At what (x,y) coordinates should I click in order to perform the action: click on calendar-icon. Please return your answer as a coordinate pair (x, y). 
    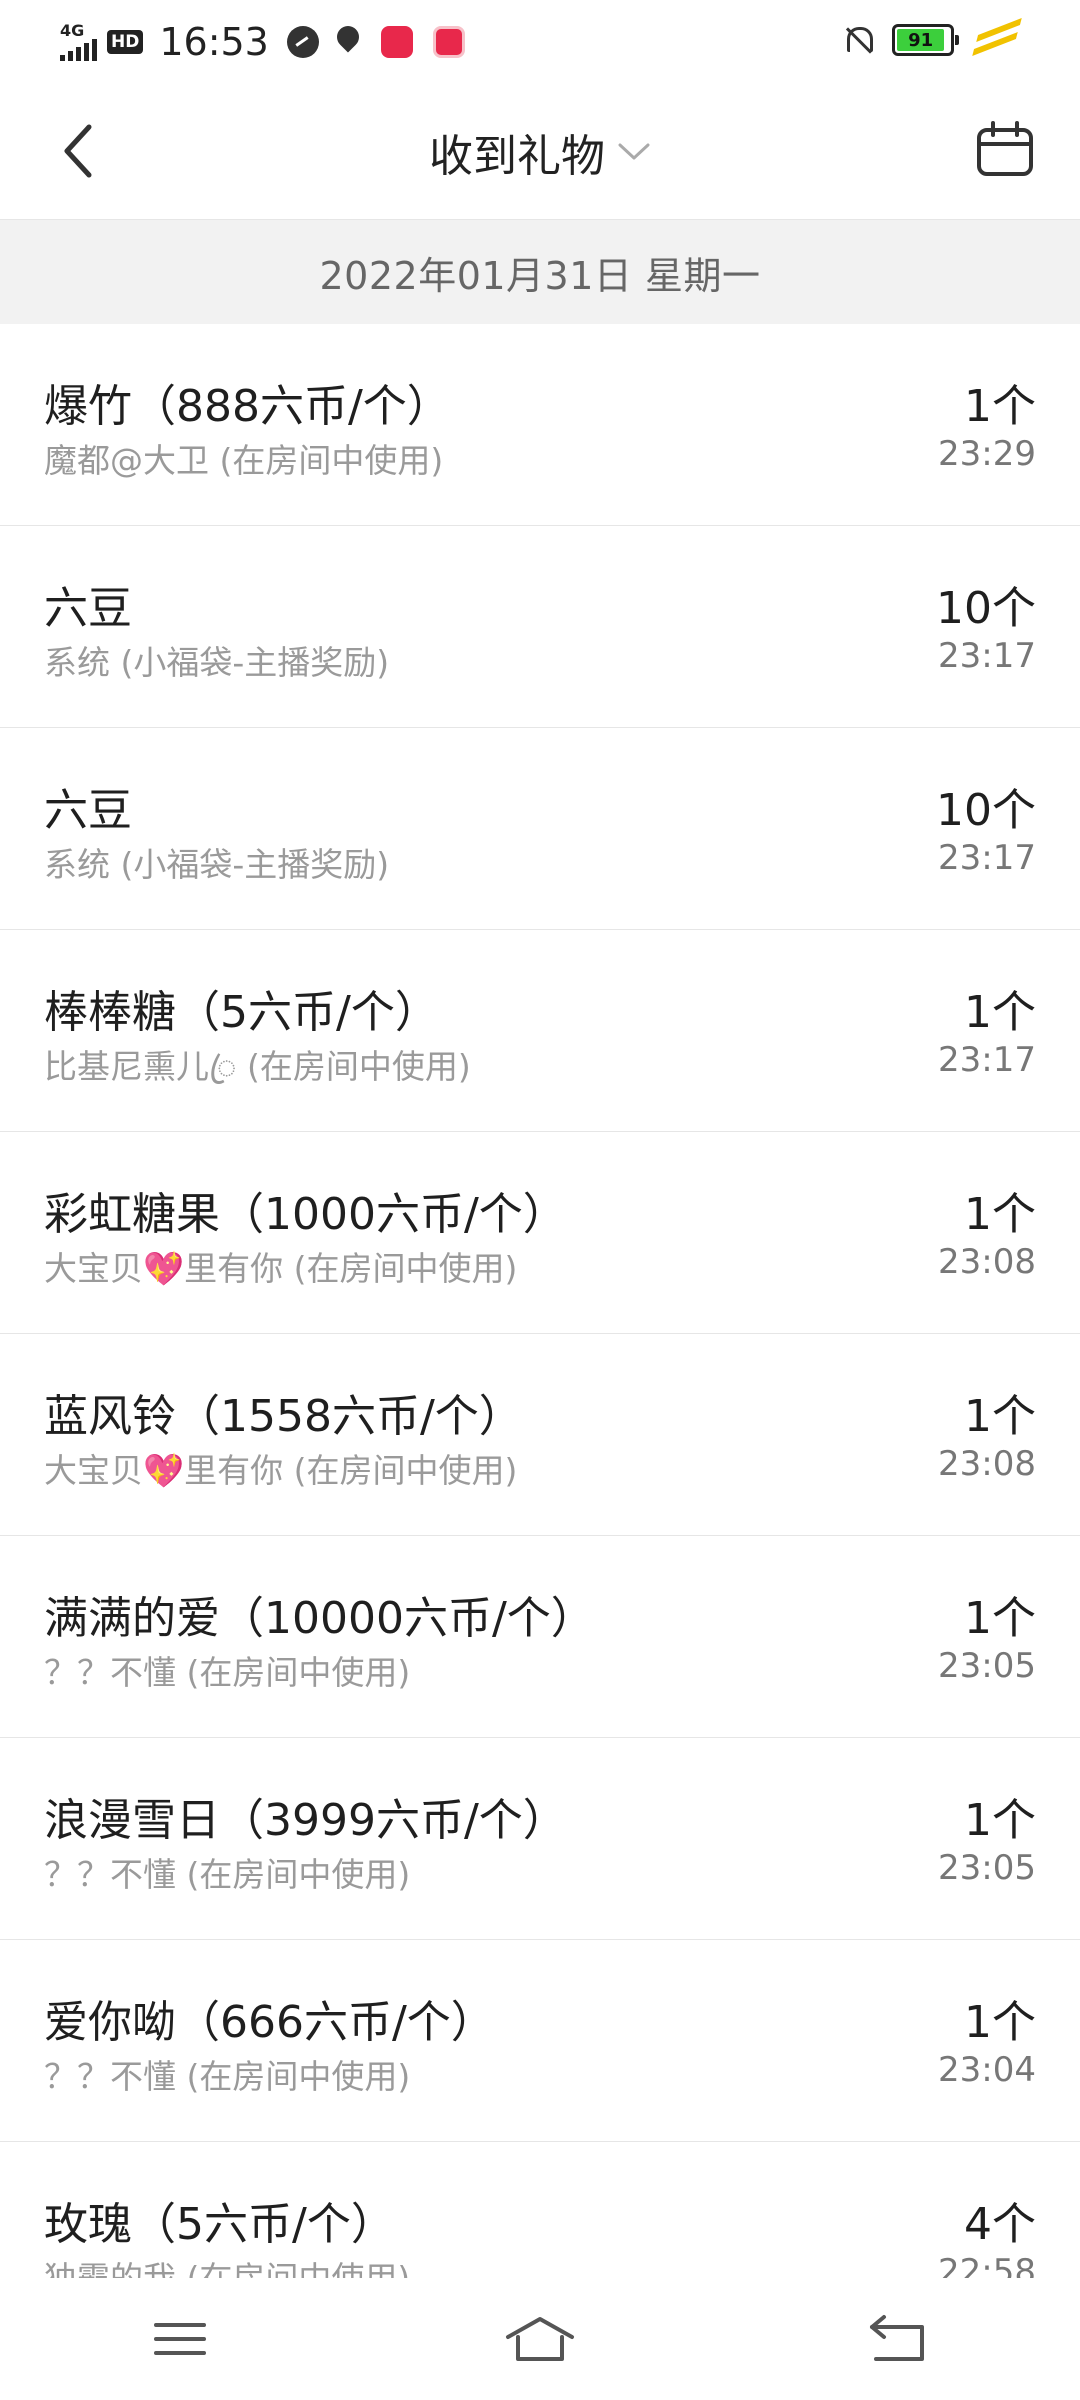
    Looking at the image, I should click on (1005, 148).